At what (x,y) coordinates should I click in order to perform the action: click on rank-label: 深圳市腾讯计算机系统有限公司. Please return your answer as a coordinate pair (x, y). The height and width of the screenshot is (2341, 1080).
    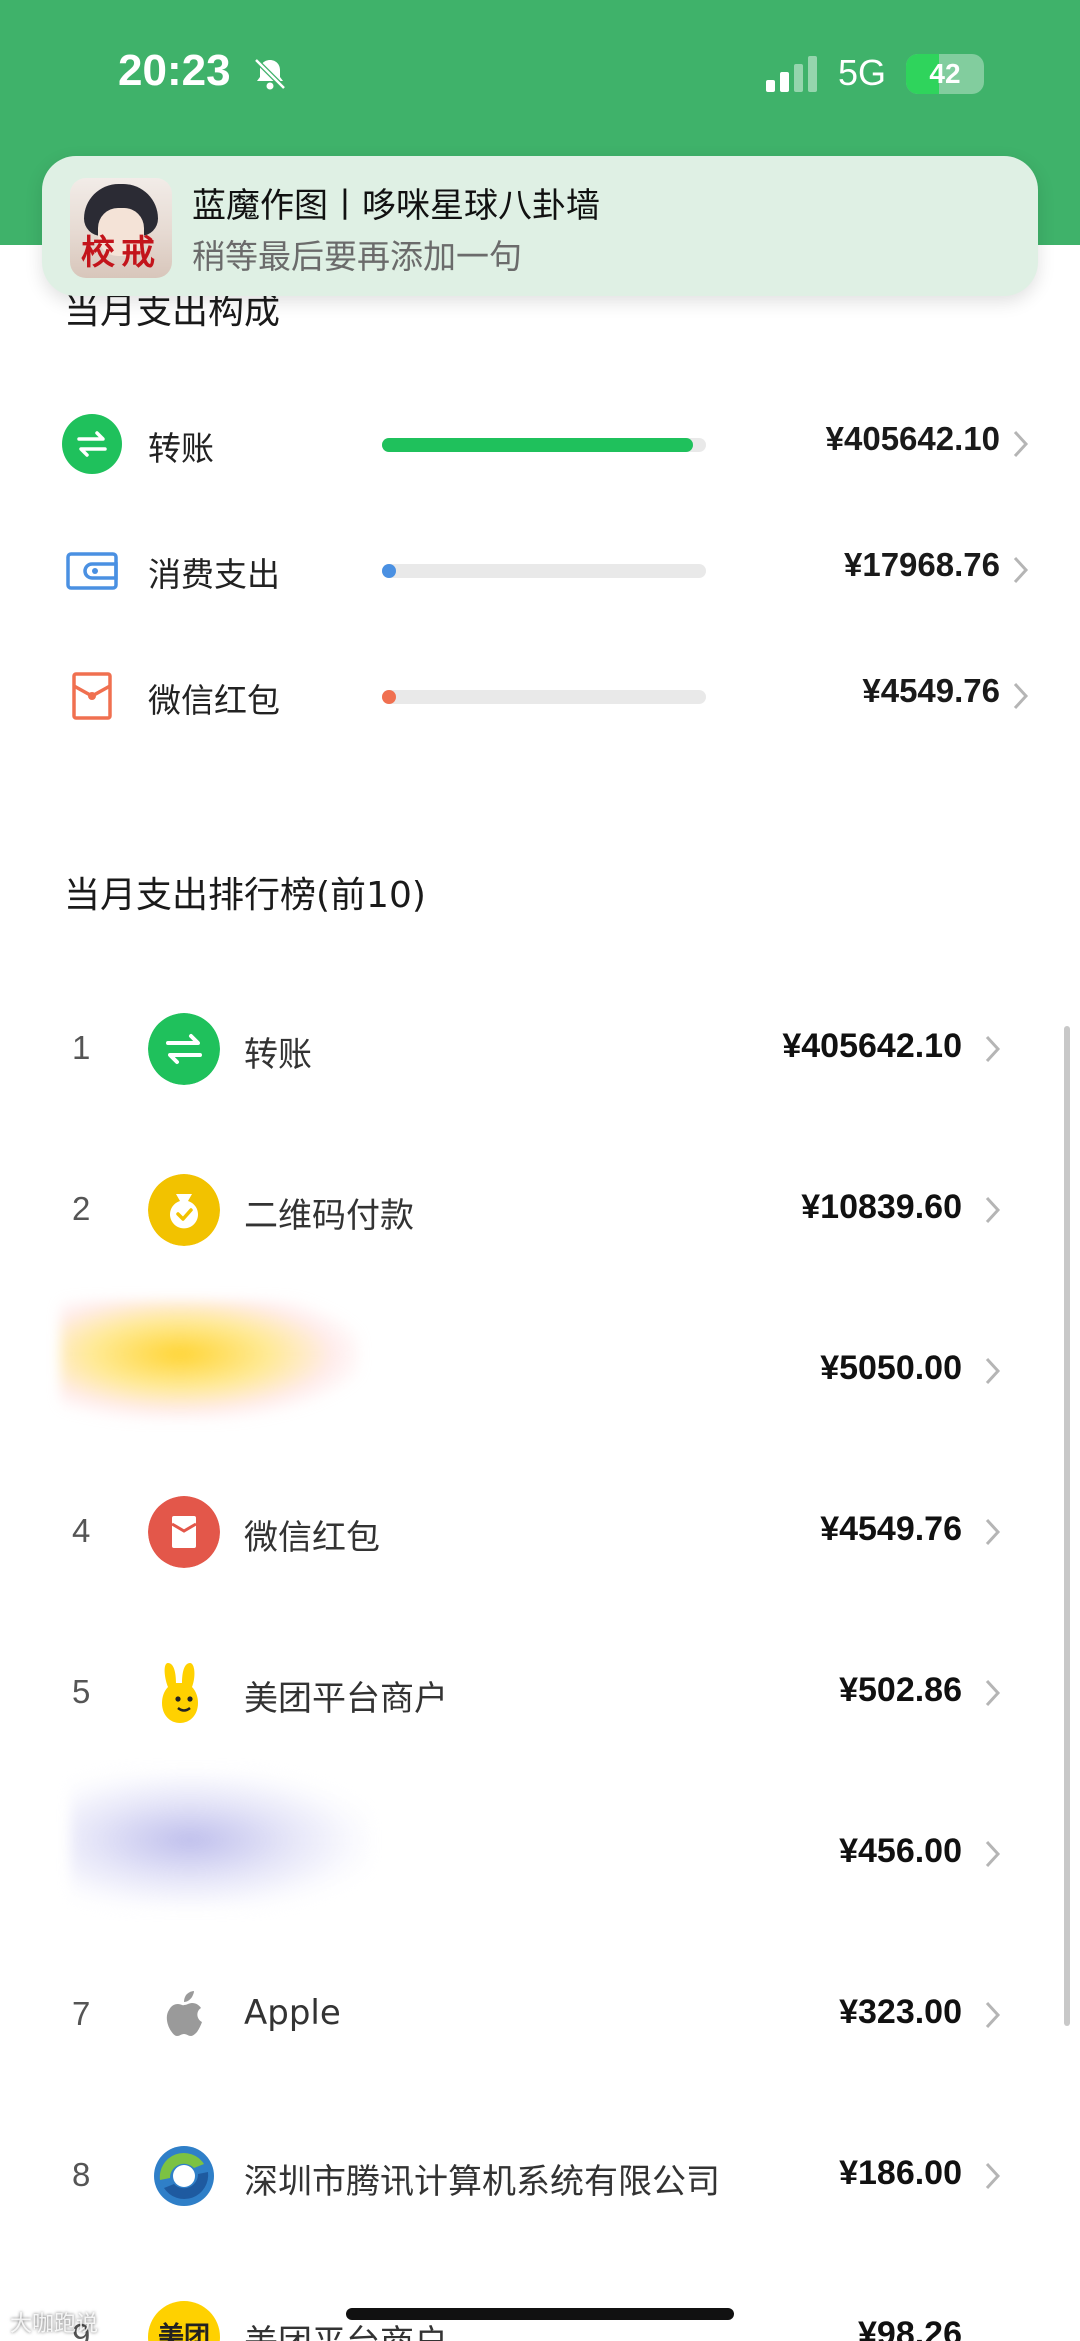
    Looking at the image, I should click on (482, 2182).